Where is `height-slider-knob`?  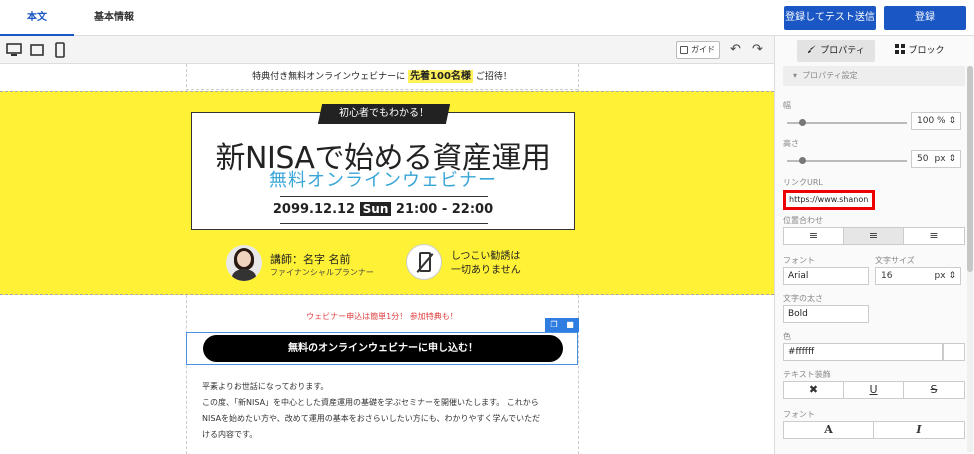 height-slider-knob is located at coordinates (802, 160).